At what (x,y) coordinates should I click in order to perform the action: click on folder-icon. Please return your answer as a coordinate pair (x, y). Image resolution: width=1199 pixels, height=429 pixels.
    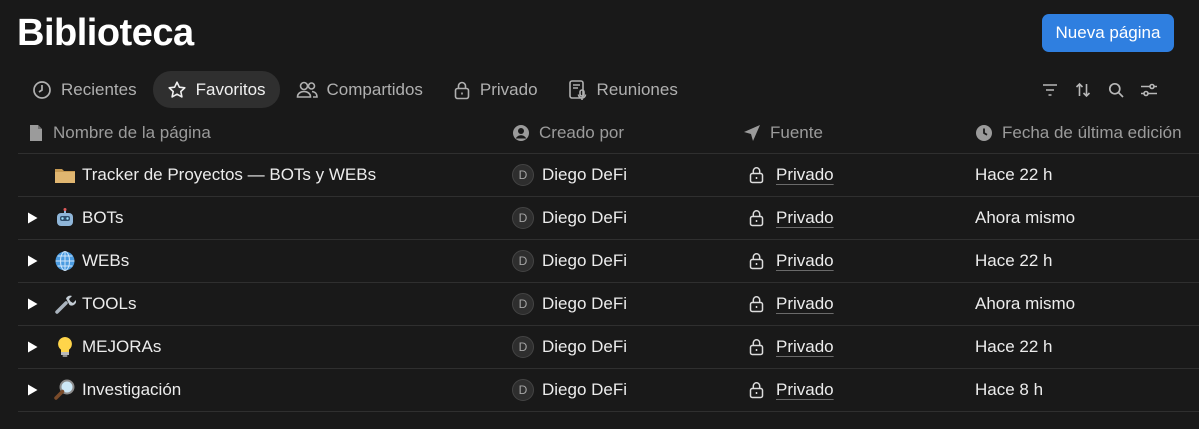
    Looking at the image, I should click on (65, 175).